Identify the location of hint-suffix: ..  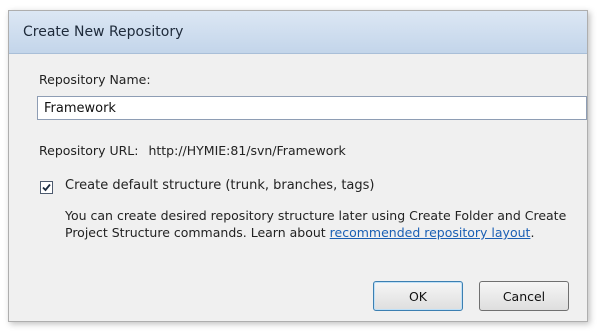
(532, 232).